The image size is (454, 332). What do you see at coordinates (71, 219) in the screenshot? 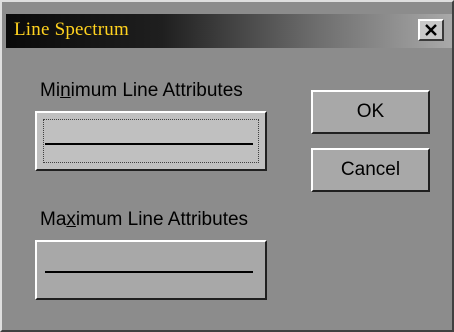
I see `maximum-mnemonic: x` at bounding box center [71, 219].